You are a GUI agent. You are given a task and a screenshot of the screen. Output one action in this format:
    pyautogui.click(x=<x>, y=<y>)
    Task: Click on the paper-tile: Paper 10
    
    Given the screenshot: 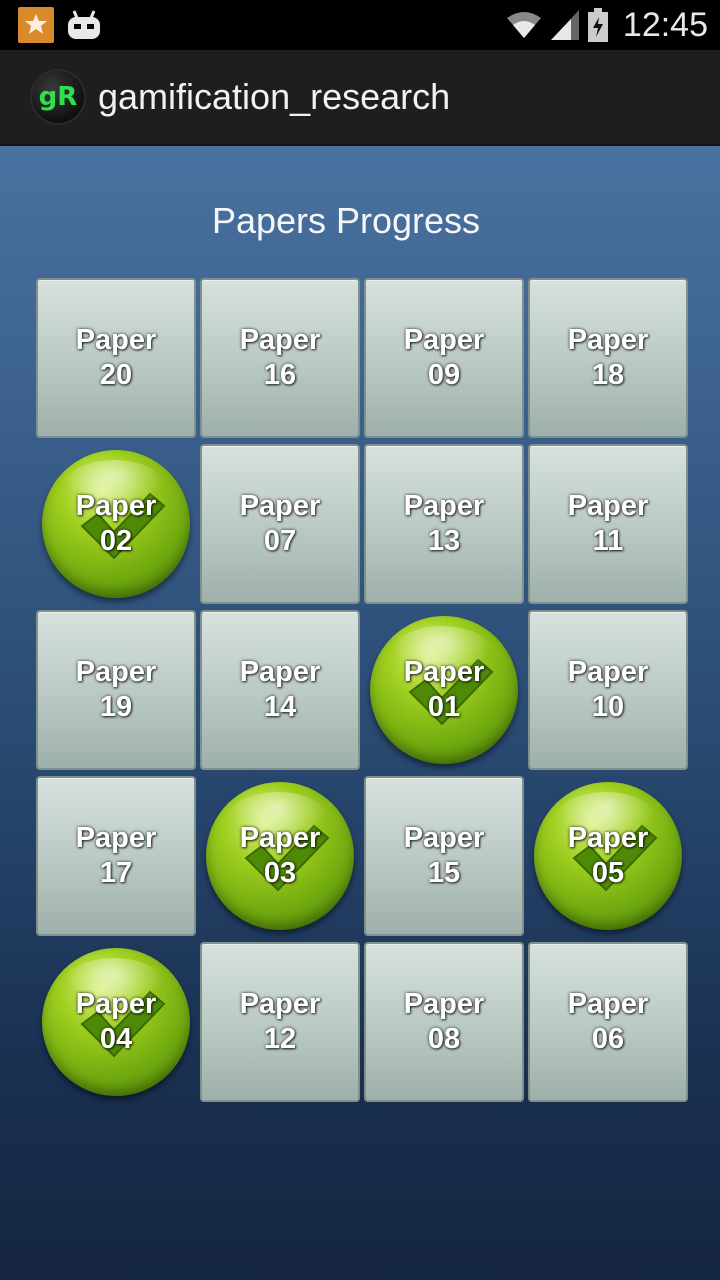 What is the action you would take?
    pyautogui.click(x=608, y=690)
    